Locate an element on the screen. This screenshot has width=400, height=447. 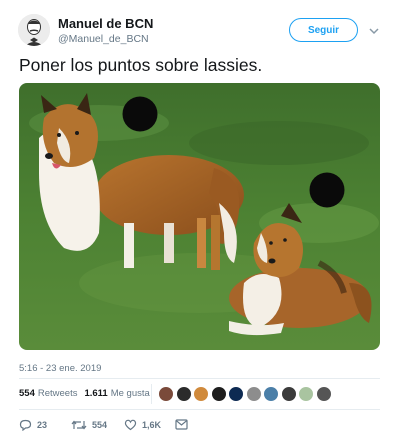
tweet-text: Poner los puntos sobre lassies. is located at coordinates (141, 65).